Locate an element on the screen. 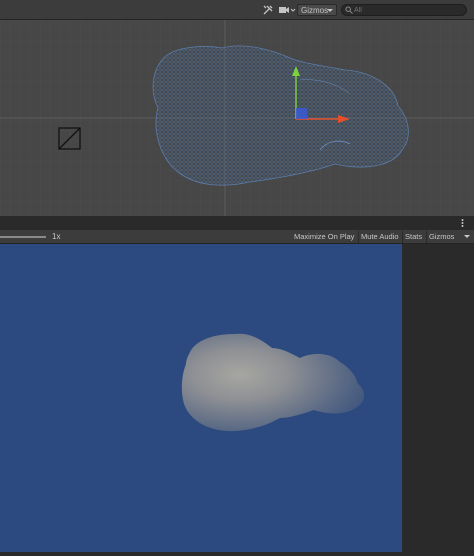 Image resolution: width=474 pixels, height=556 pixels. xy-plane-handle is located at coordinates (301, 113).